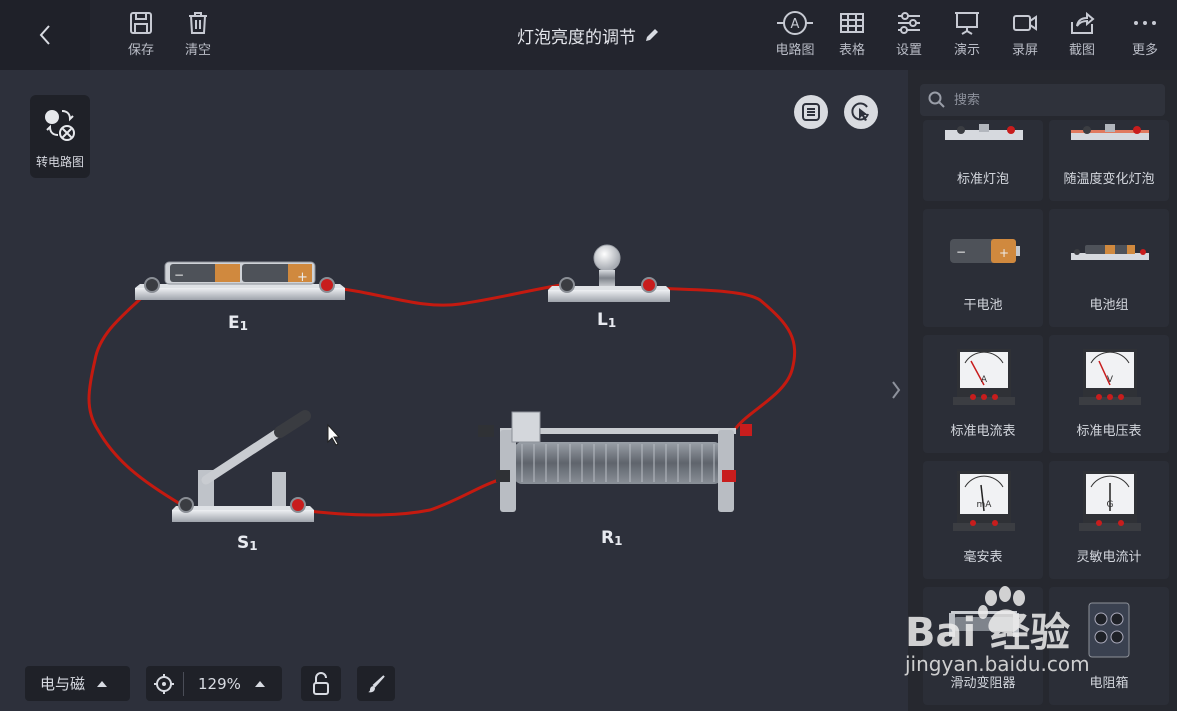 The width and height of the screenshot is (1177, 711). Describe the element at coordinates (851, 50) in the screenshot. I see `table-label: 表格` at that location.